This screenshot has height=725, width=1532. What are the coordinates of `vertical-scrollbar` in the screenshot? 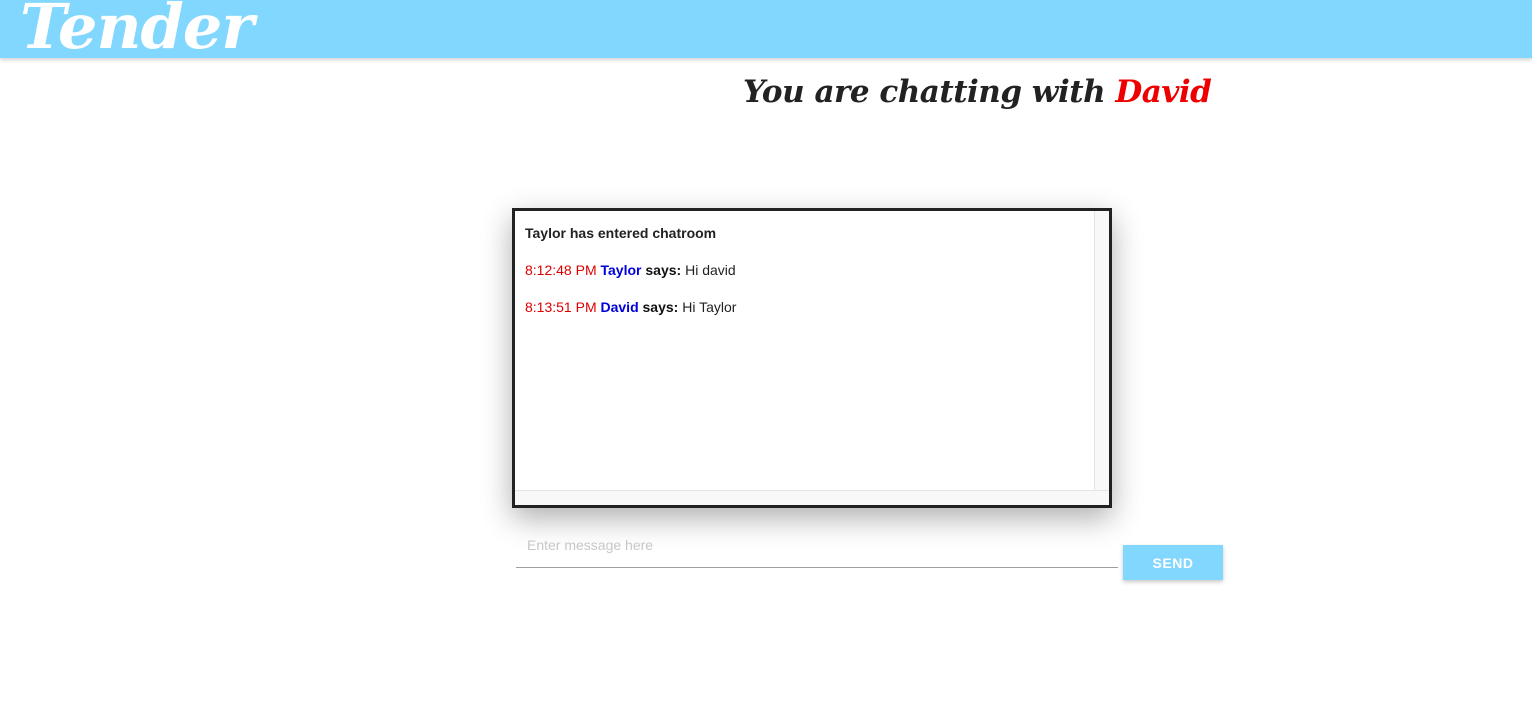 It's located at (1101, 351).